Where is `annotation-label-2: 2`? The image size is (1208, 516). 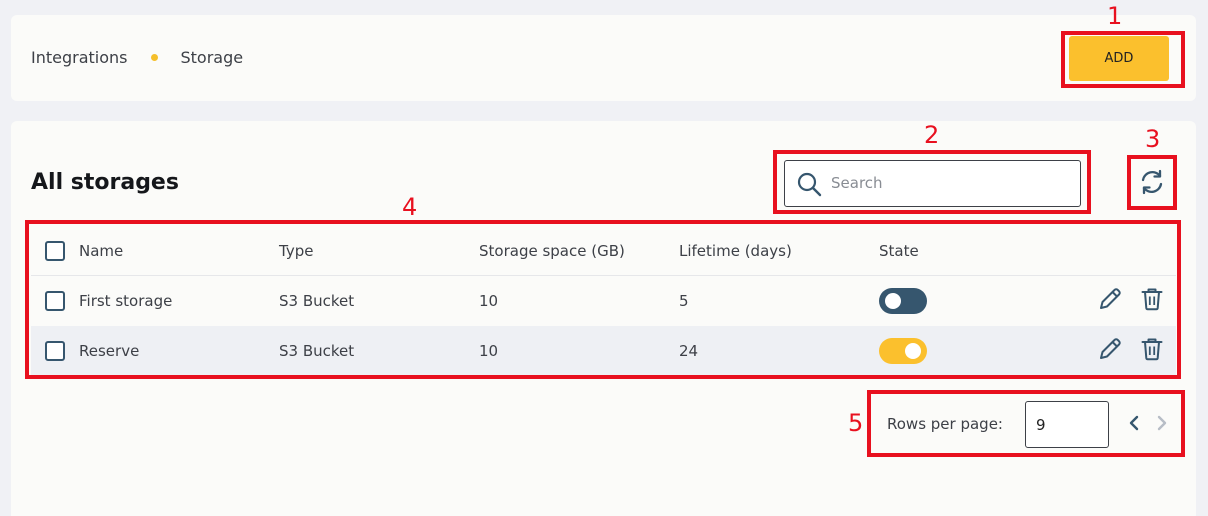
annotation-label-2: 2 is located at coordinates (932, 135).